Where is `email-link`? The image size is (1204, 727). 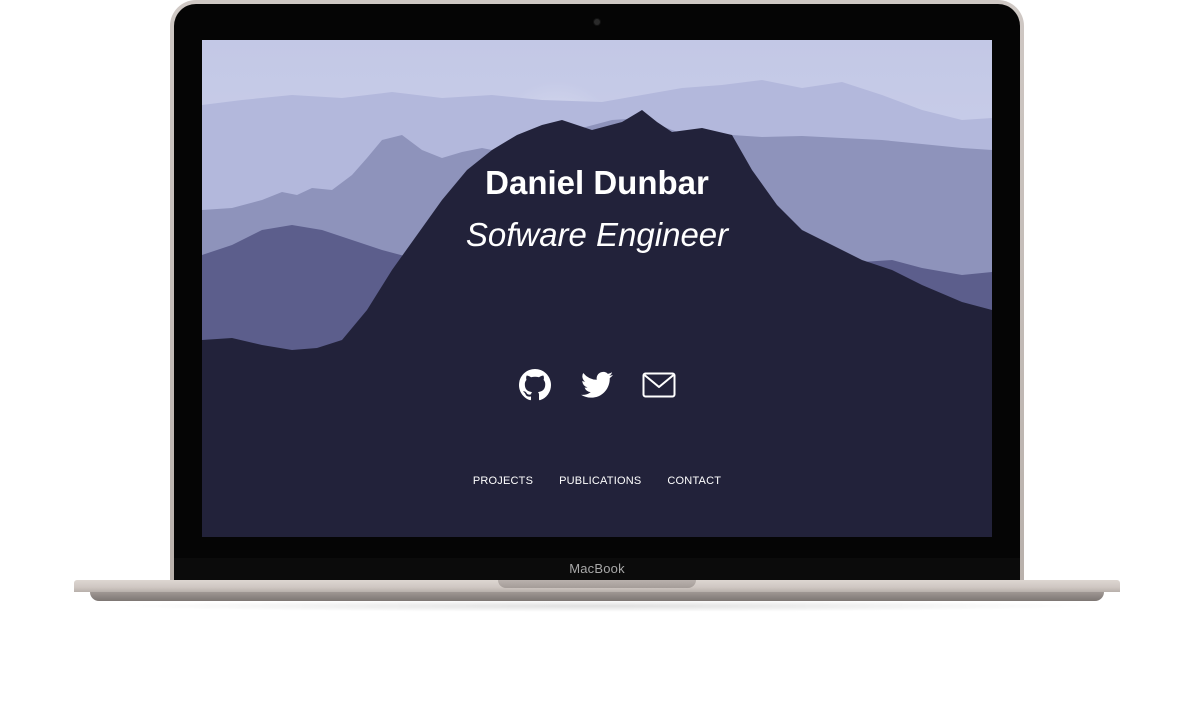 email-link is located at coordinates (659, 385).